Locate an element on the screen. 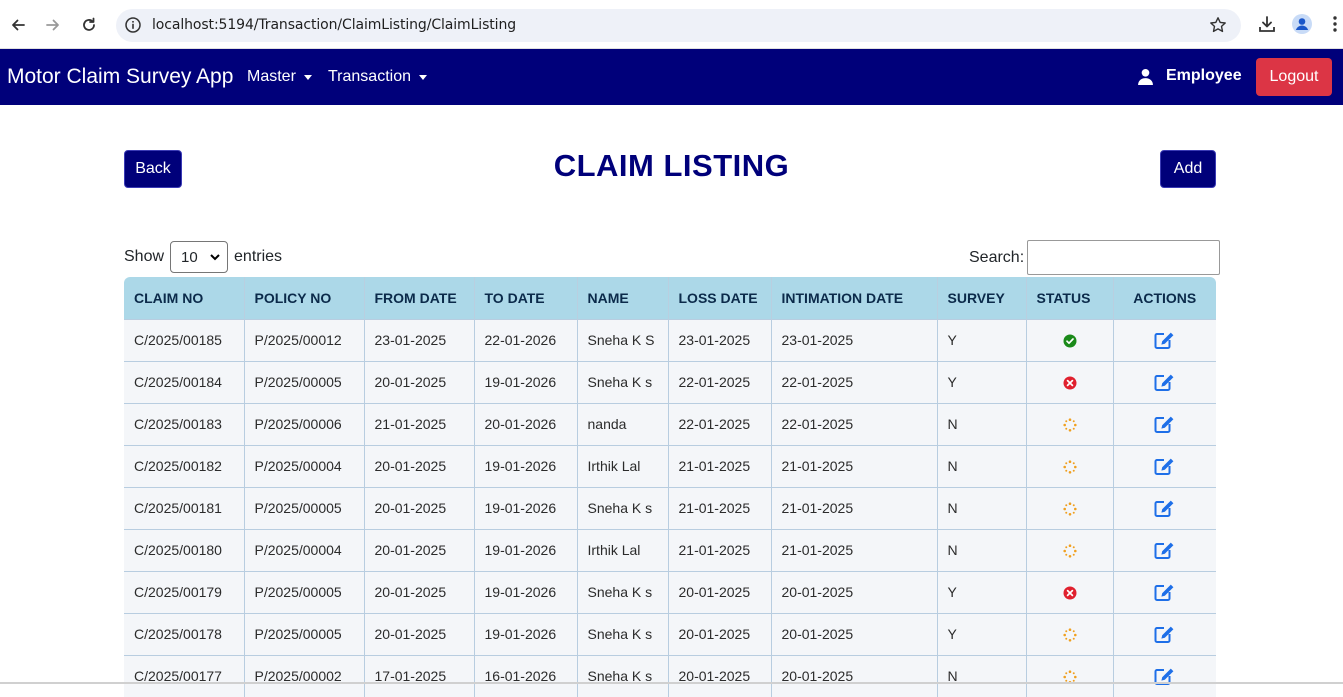 The height and width of the screenshot is (697, 1343). cell-policy-no: P/2025/00002 is located at coordinates (303, 675).